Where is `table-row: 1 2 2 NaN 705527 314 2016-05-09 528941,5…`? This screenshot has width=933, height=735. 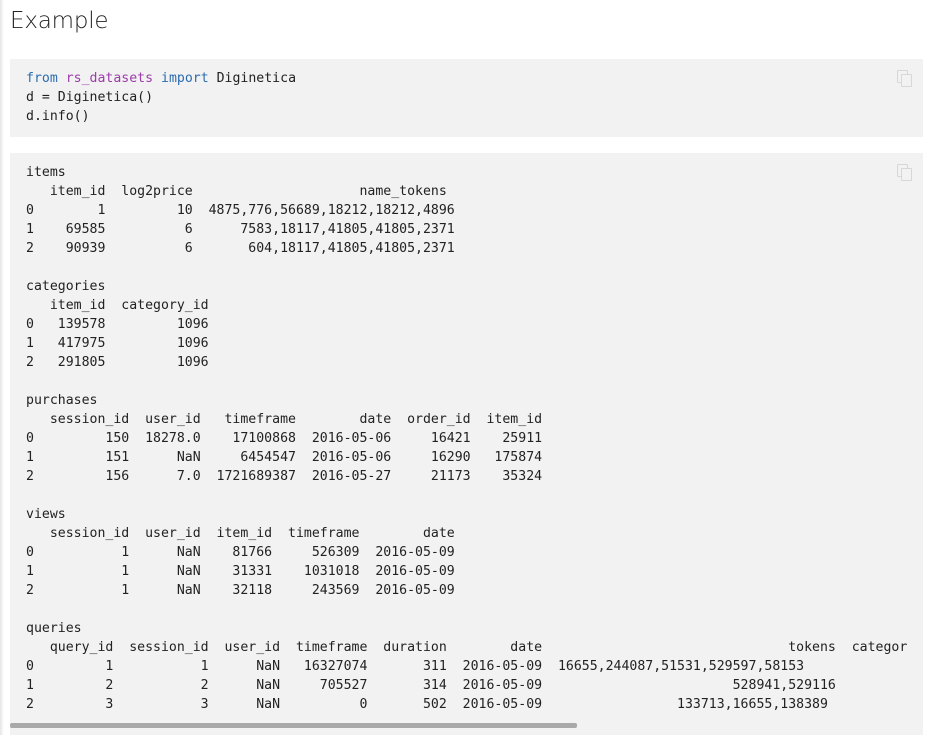 table-row: 1 2 2 NaN 705527 314 2016-05-09 528941,5… is located at coordinates (431, 685).